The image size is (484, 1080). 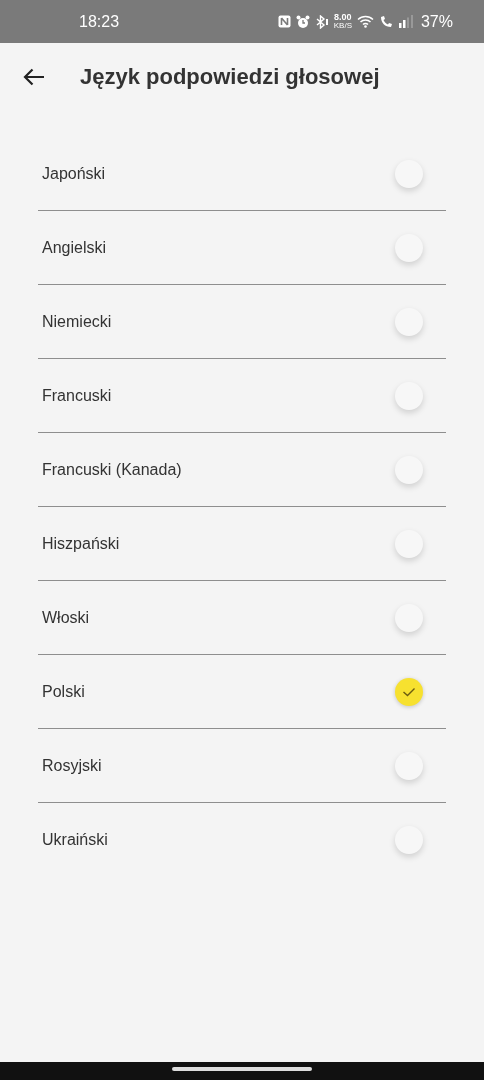 What do you see at coordinates (77, 321) in the screenshot?
I see `language-label: Niemiecki` at bounding box center [77, 321].